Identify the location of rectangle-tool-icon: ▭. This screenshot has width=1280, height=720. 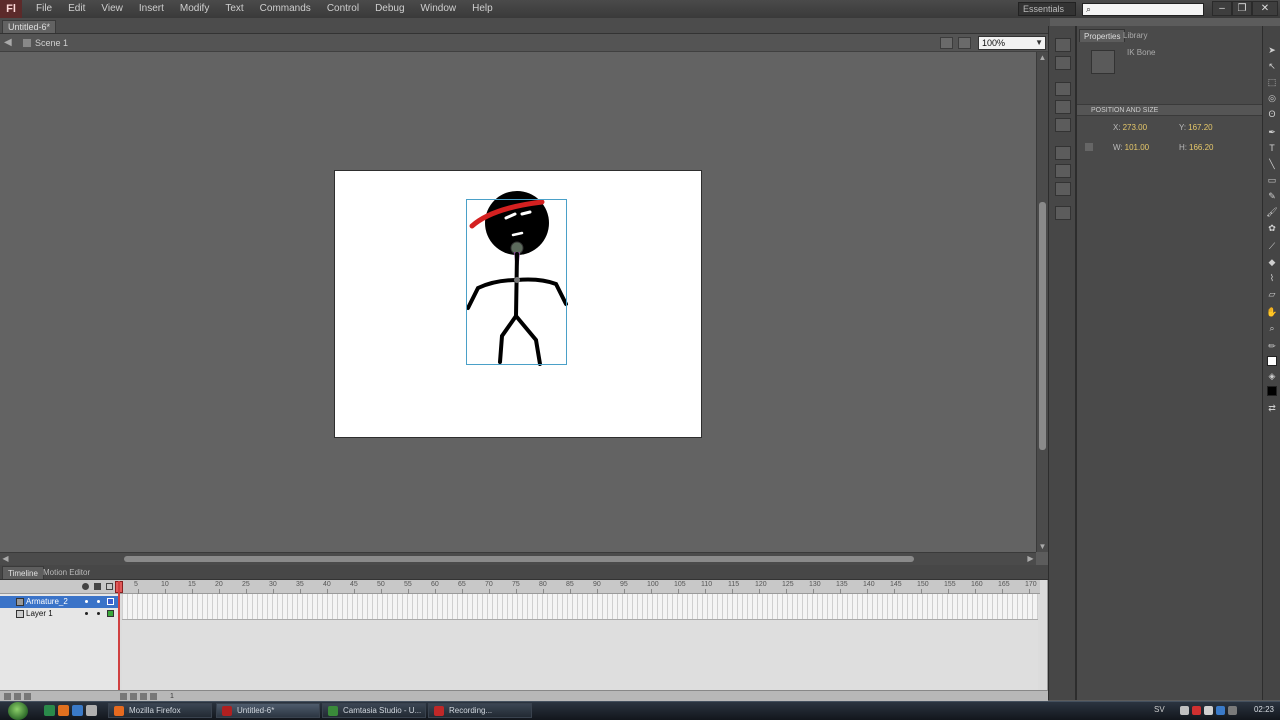
(1272, 180).